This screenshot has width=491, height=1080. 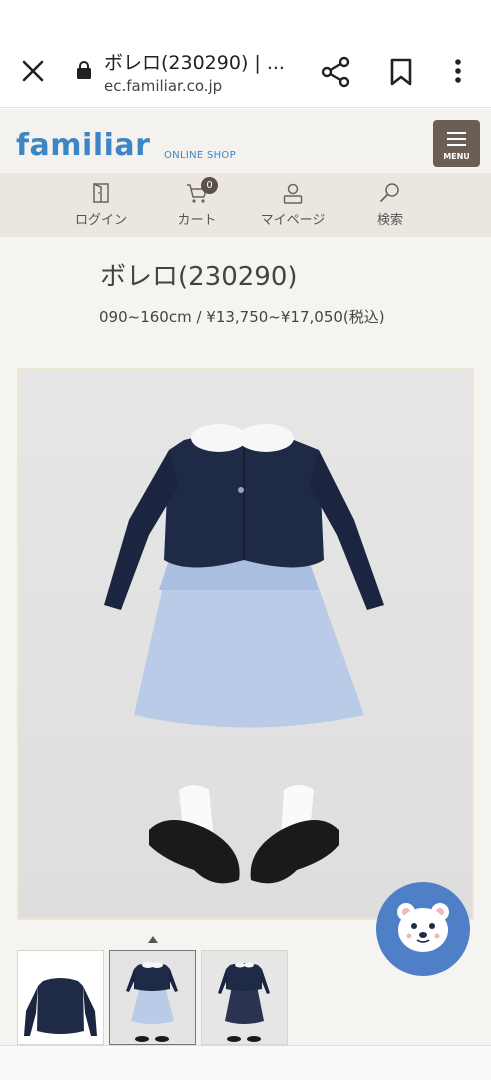 I want to click on search-icon, so click(x=389, y=192).